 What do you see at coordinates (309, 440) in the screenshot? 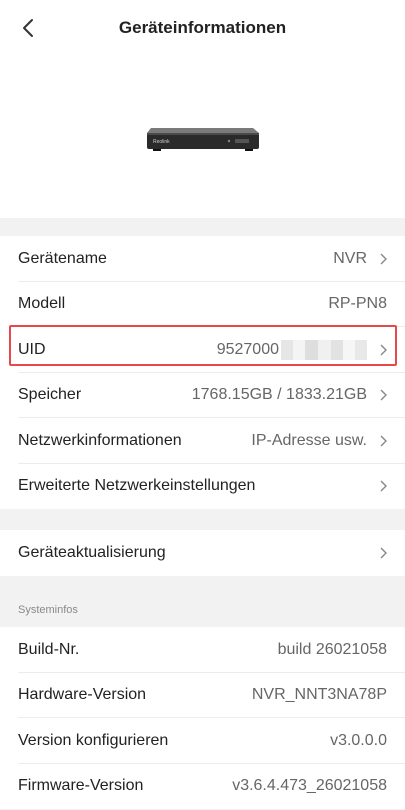
I see `network-info-value: IP-Adresse usw.` at bounding box center [309, 440].